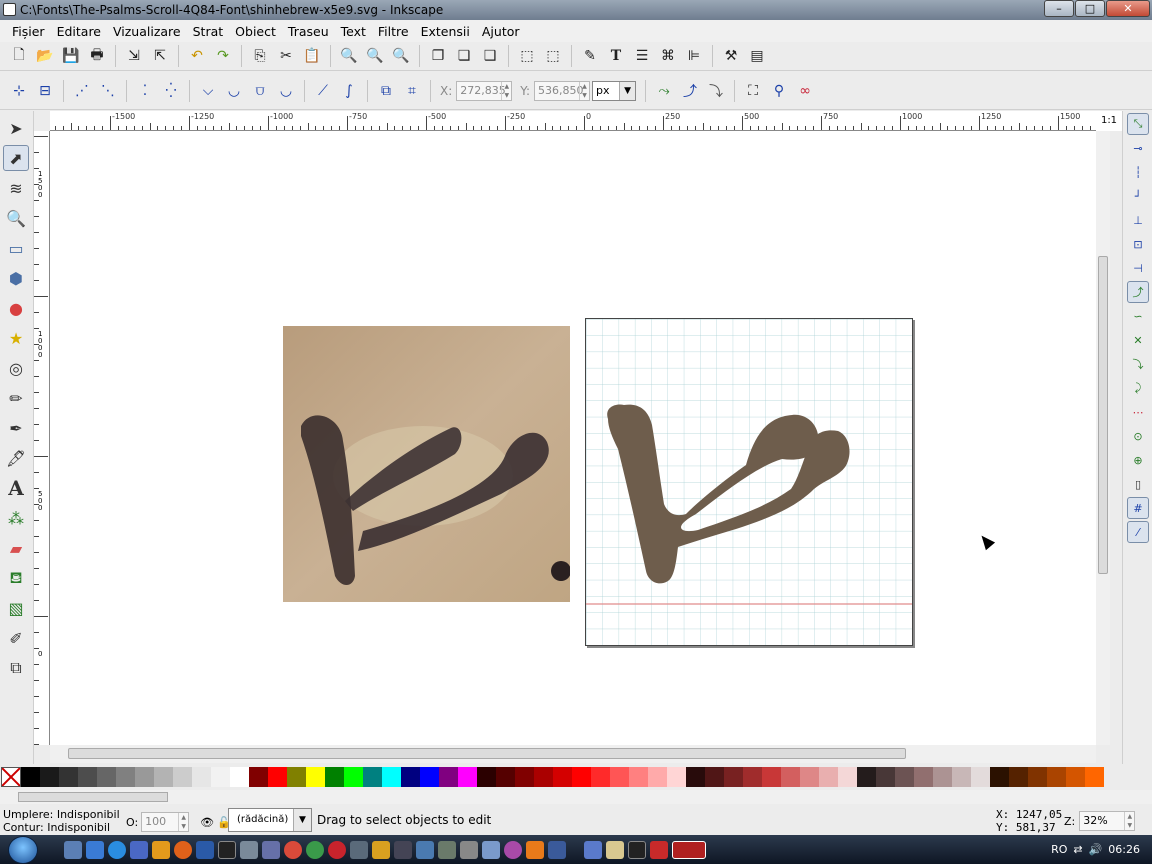  I want to click on unlink-clone-icon: ❑, so click(490, 56).